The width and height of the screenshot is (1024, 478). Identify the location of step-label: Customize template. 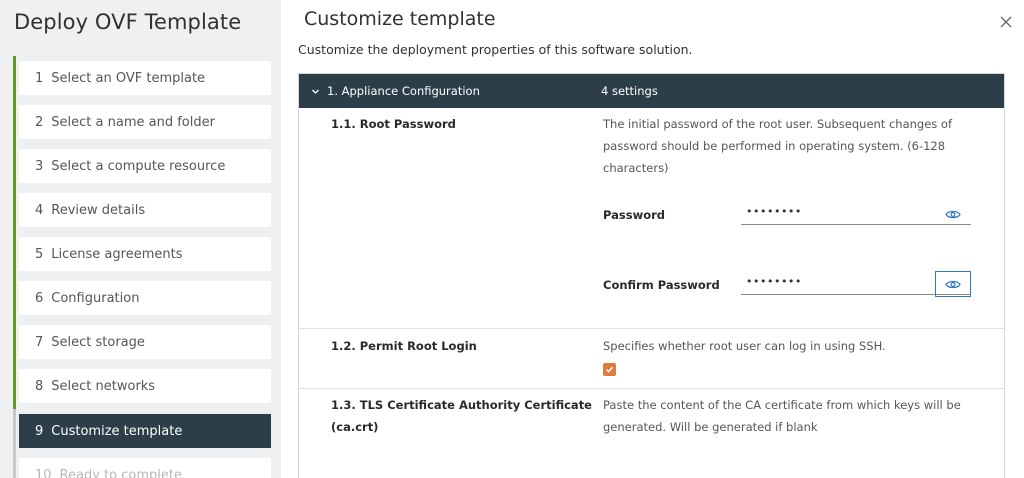
(117, 431).